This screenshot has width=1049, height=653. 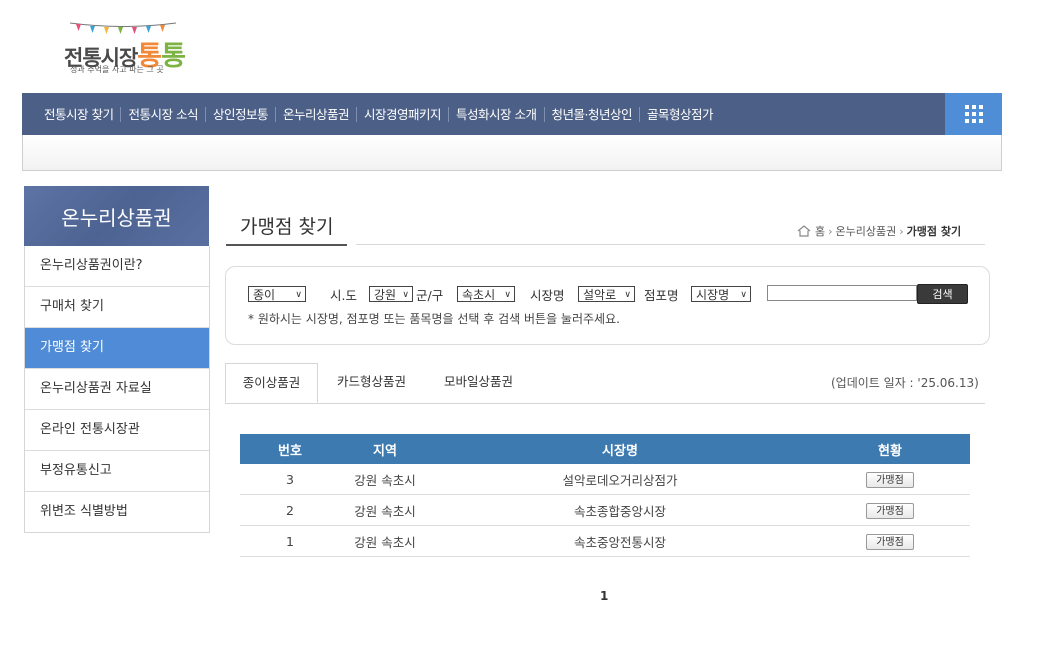 What do you see at coordinates (591, 114) in the screenshot?
I see `nav-item-youth-mall: 청년몰·청년상인` at bounding box center [591, 114].